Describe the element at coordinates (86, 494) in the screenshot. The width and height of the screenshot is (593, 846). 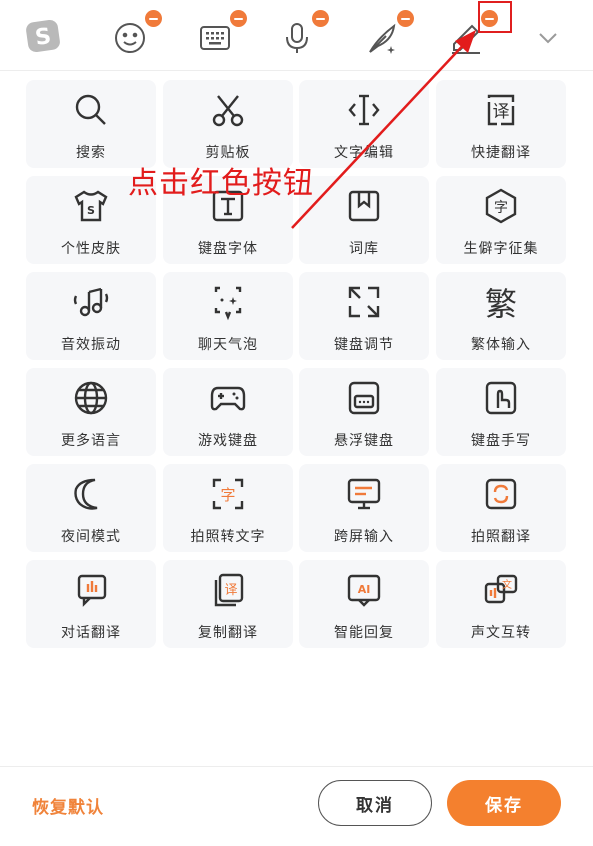
I see `moon-icon` at that location.